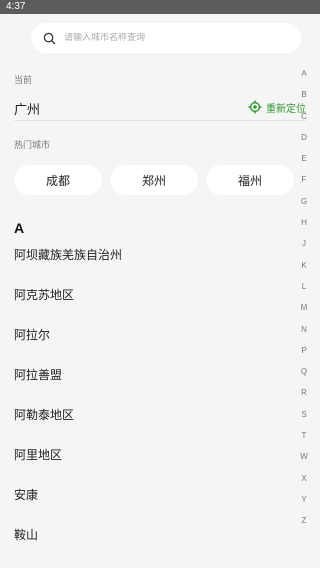  I want to click on index-letter-b: B, so click(303, 94).